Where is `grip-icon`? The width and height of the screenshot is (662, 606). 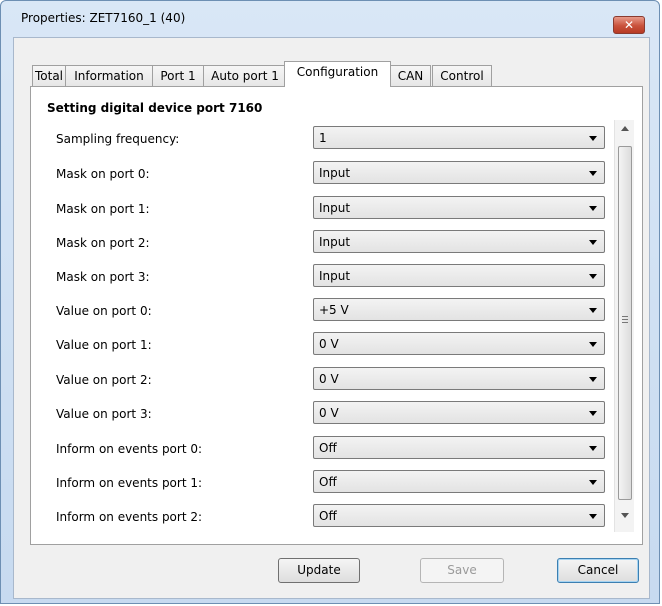
grip-icon is located at coordinates (625, 316).